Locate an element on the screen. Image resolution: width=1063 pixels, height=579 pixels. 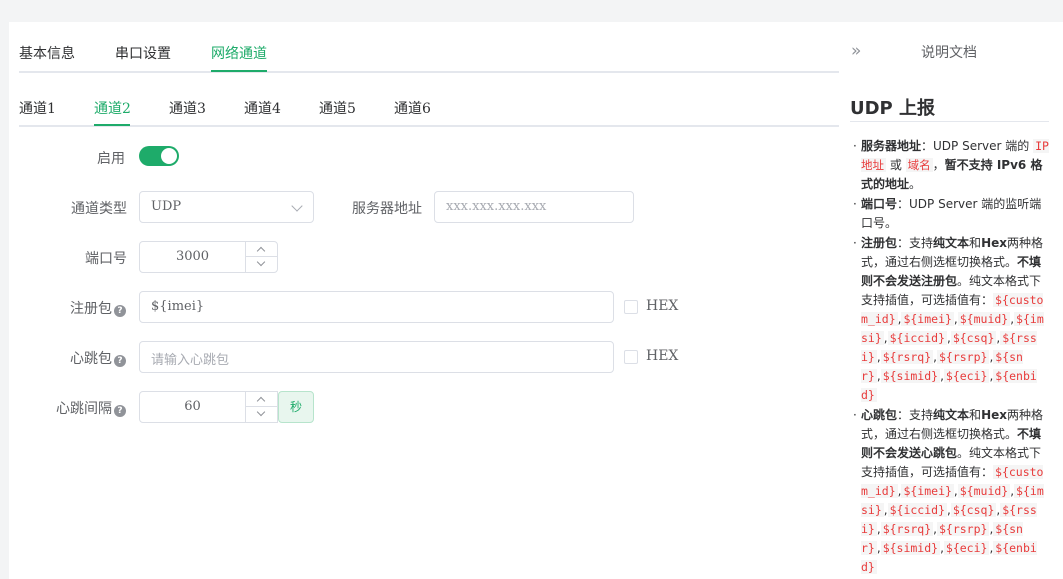
server-address-input: xxx.xxx.xxx.xxx is located at coordinates (534, 207).